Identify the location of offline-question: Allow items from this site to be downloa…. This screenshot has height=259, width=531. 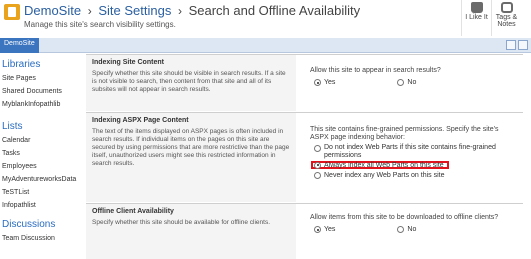
(404, 217).